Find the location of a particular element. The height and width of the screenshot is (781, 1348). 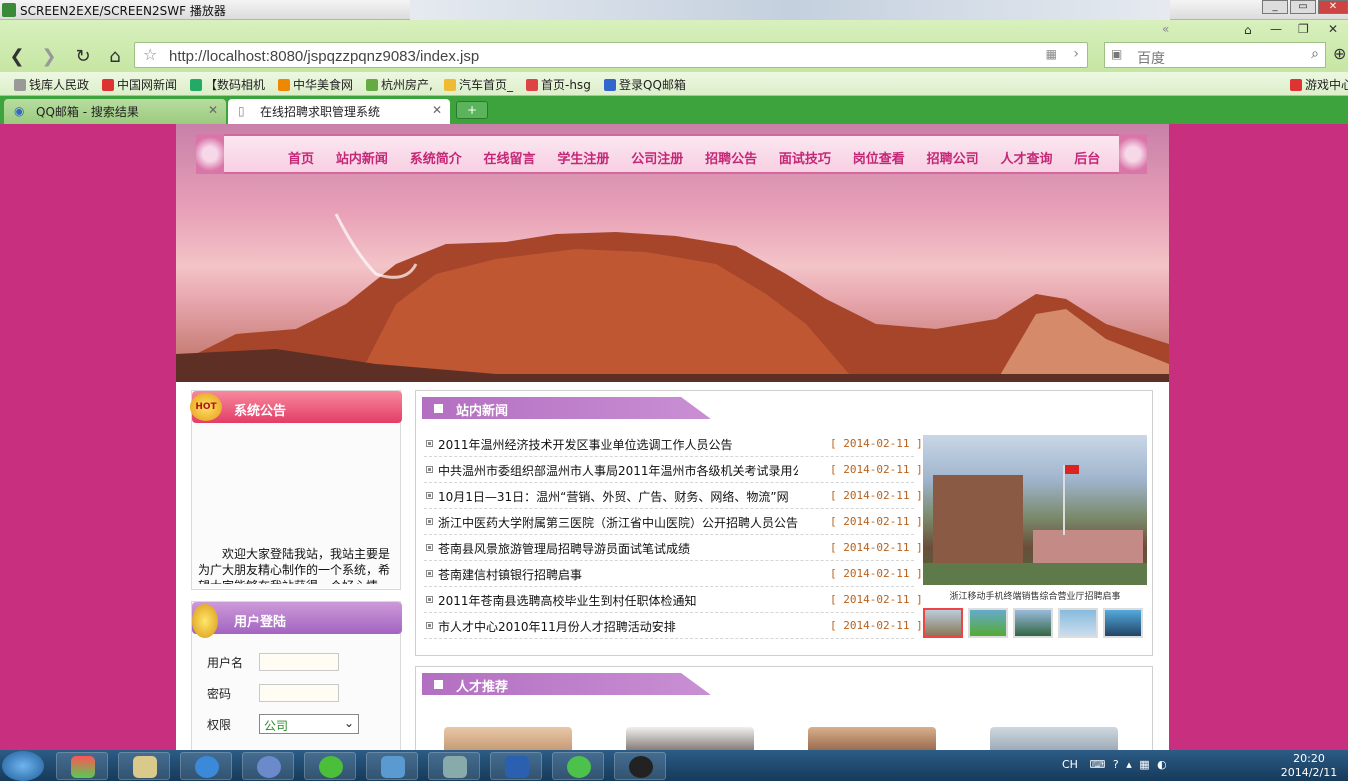

close-browser-icon: ✕ is located at coordinates (1333, 29).